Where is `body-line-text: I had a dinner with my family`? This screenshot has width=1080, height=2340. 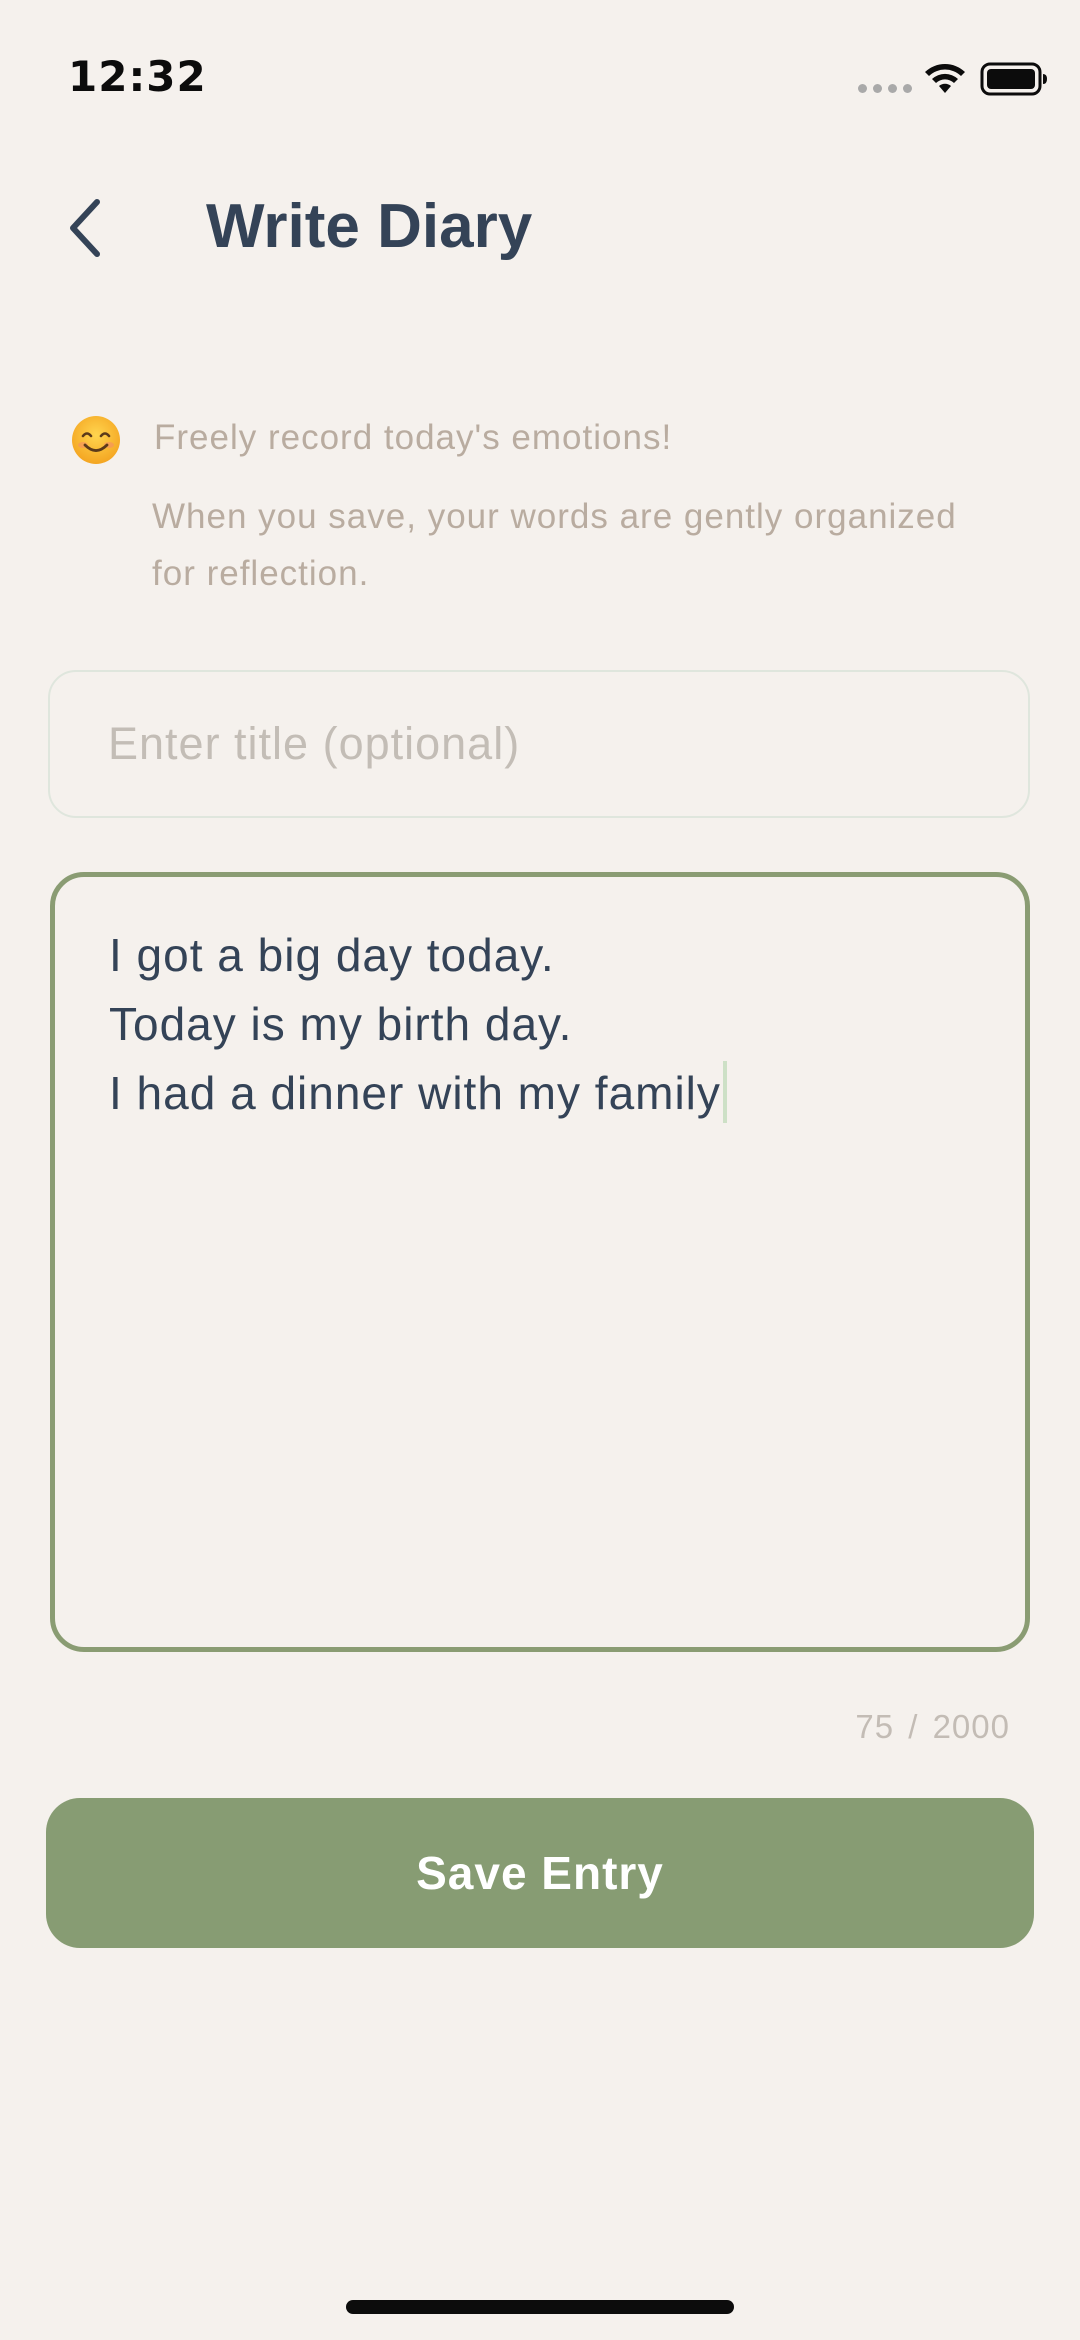
body-line-text: I had a dinner with my family is located at coordinates (415, 1093).